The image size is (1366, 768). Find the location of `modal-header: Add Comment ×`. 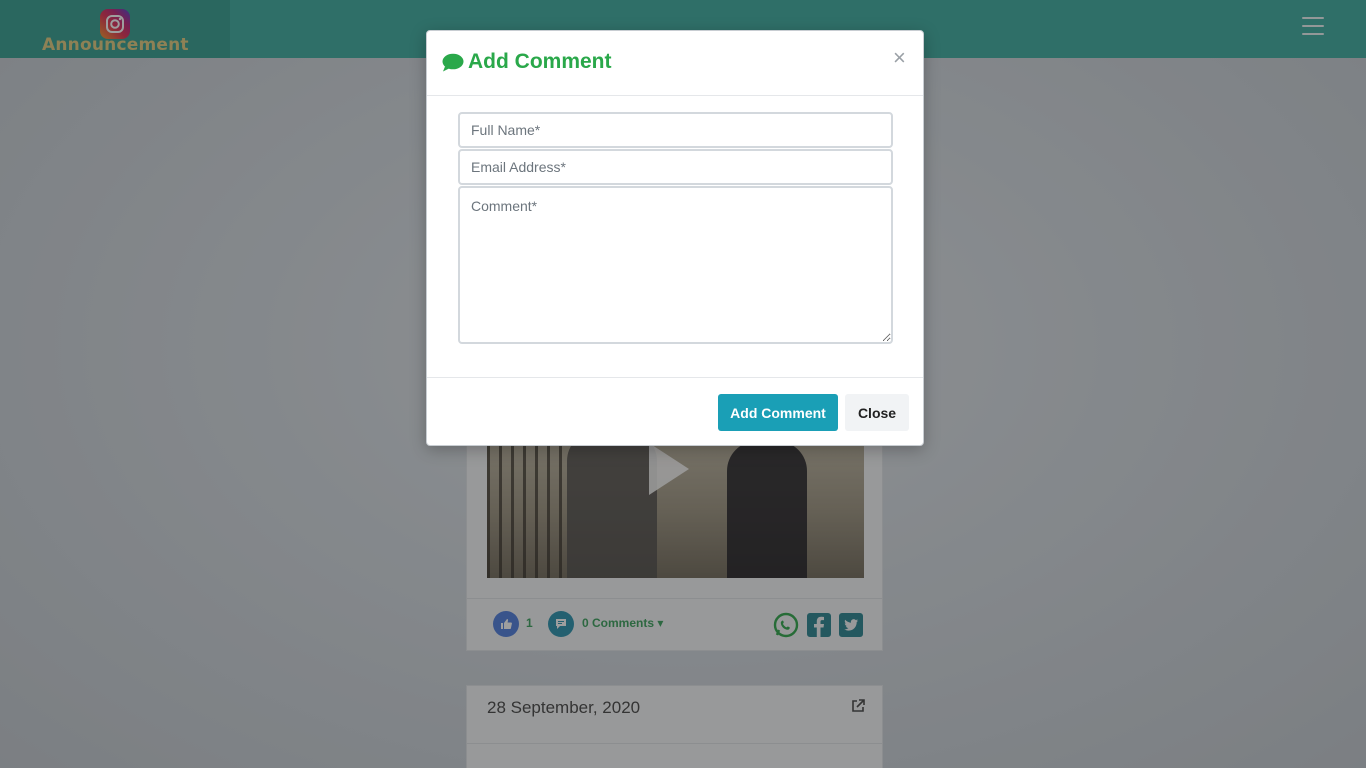

modal-header: Add Comment × is located at coordinates (675, 63).